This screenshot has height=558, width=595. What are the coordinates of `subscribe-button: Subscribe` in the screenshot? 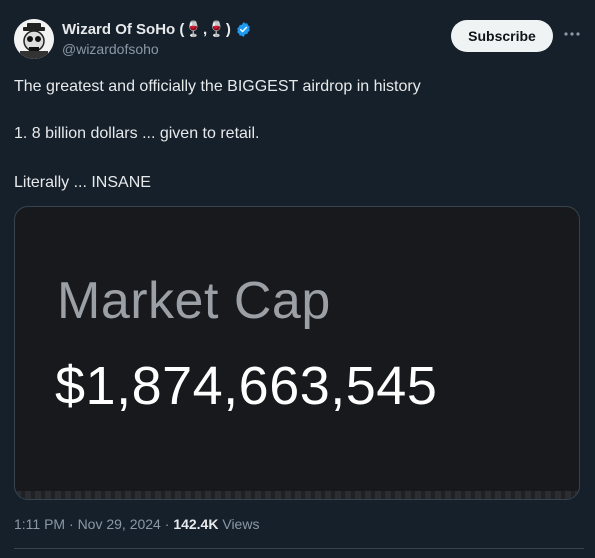 It's located at (502, 36).